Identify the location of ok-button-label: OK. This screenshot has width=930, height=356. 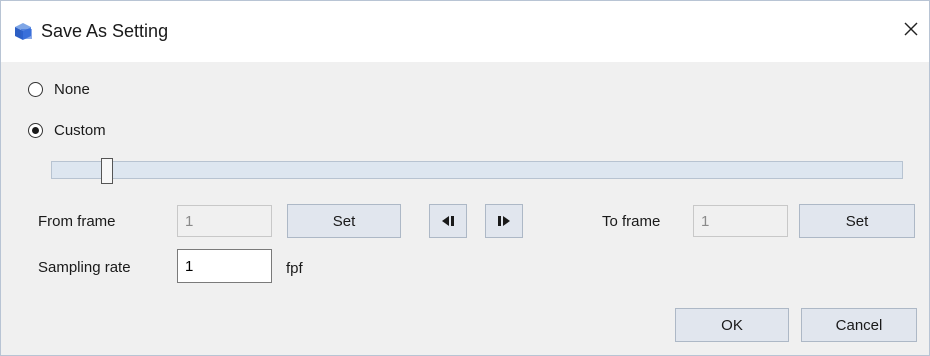
(732, 325).